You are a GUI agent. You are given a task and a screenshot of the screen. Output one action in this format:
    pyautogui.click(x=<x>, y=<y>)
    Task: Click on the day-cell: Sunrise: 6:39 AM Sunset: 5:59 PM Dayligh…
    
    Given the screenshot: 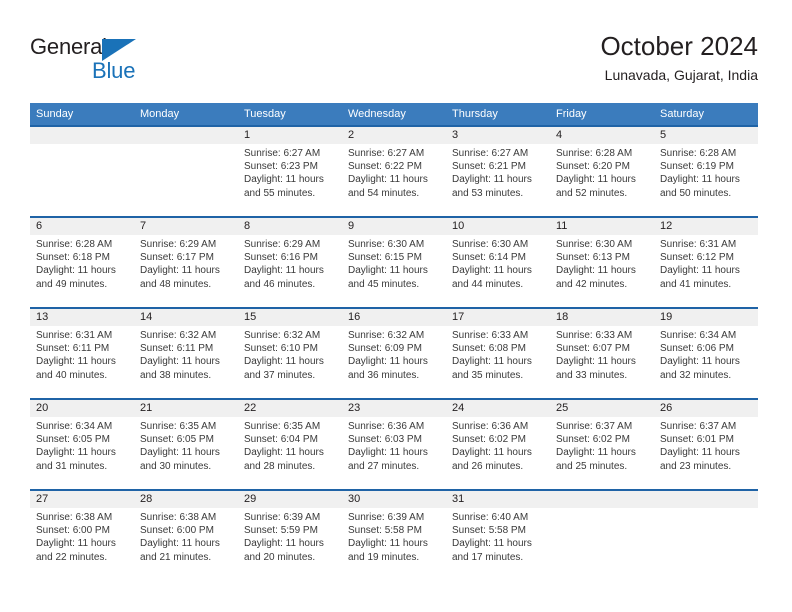 What is the action you would take?
    pyautogui.click(x=290, y=544)
    